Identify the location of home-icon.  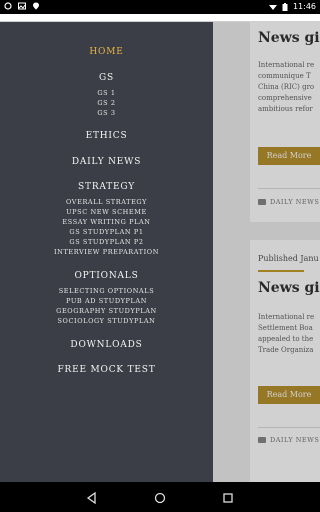
(160, 497).